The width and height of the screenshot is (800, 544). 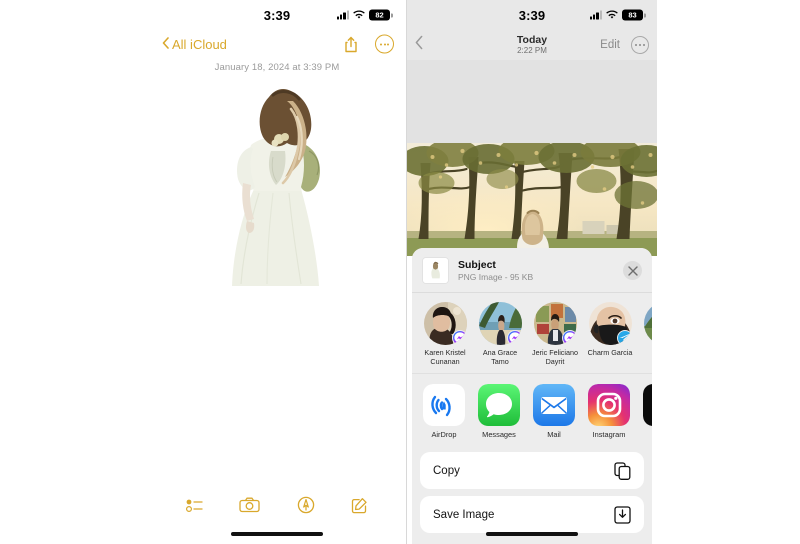 What do you see at coordinates (477, 264) in the screenshot?
I see `share-item-title: Subject` at bounding box center [477, 264].